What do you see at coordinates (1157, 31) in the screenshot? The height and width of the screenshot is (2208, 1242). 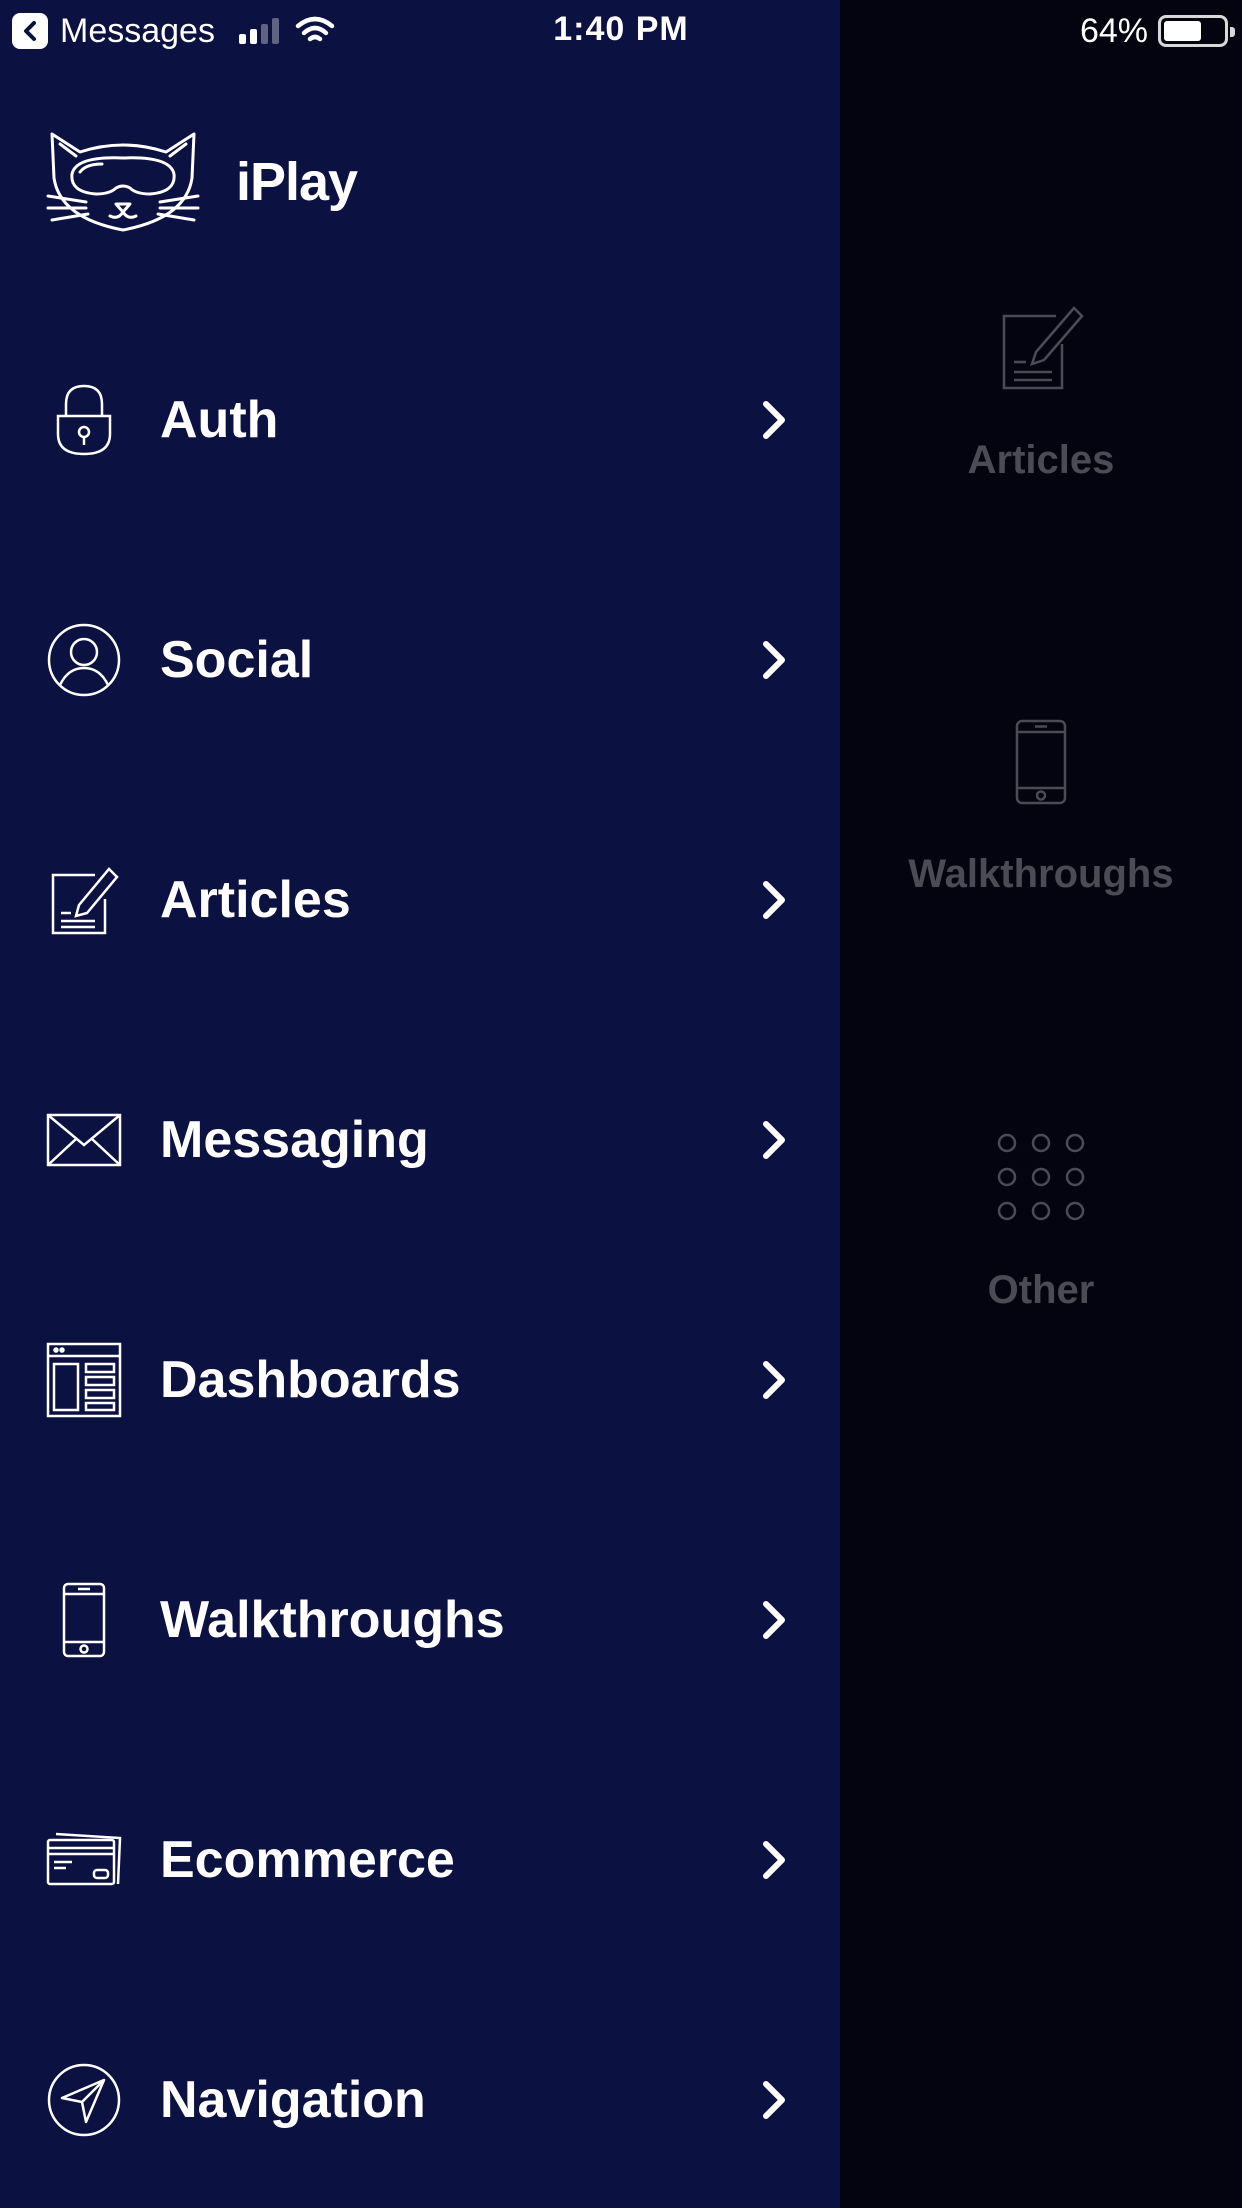 I see `battery-status: 64%` at bounding box center [1157, 31].